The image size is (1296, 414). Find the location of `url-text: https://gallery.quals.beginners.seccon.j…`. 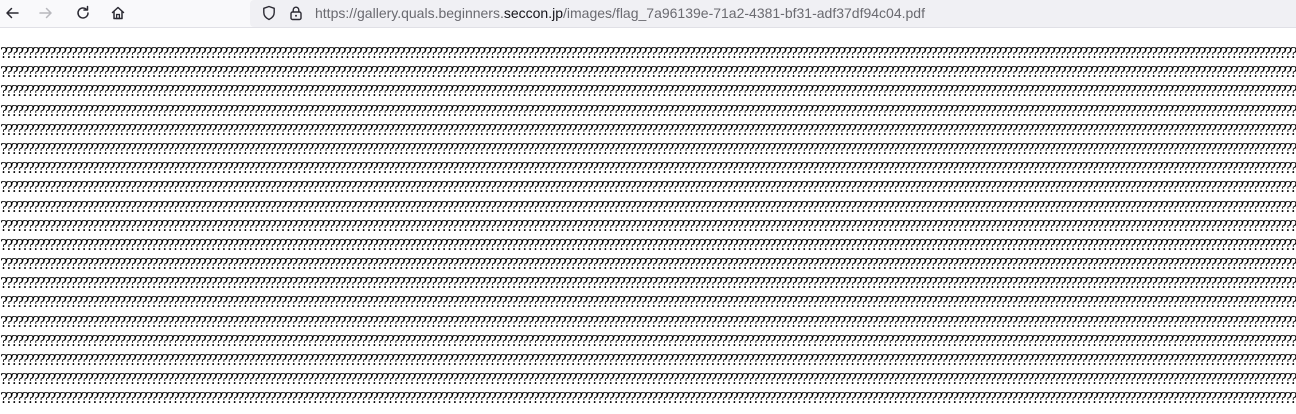

url-text: https://gallery.quals.beginners.seccon.j… is located at coordinates (620, 13).